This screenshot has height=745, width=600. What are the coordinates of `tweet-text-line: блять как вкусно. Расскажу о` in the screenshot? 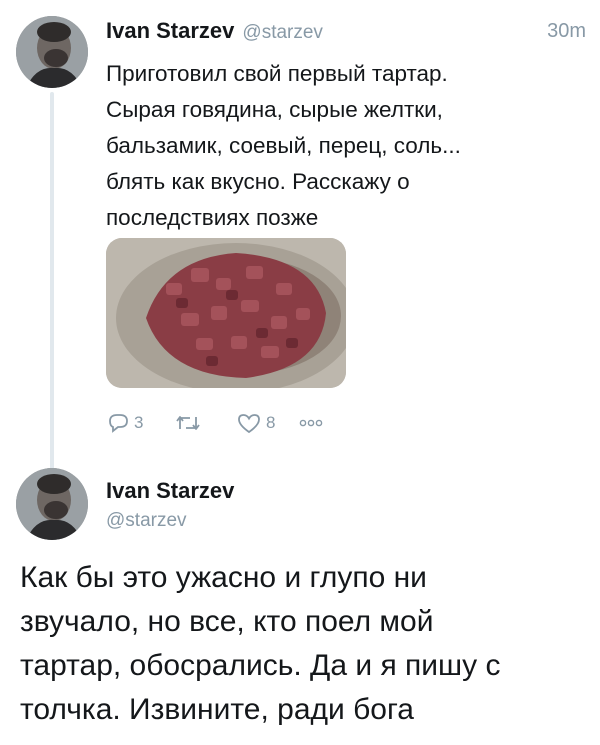 It's located at (258, 181).